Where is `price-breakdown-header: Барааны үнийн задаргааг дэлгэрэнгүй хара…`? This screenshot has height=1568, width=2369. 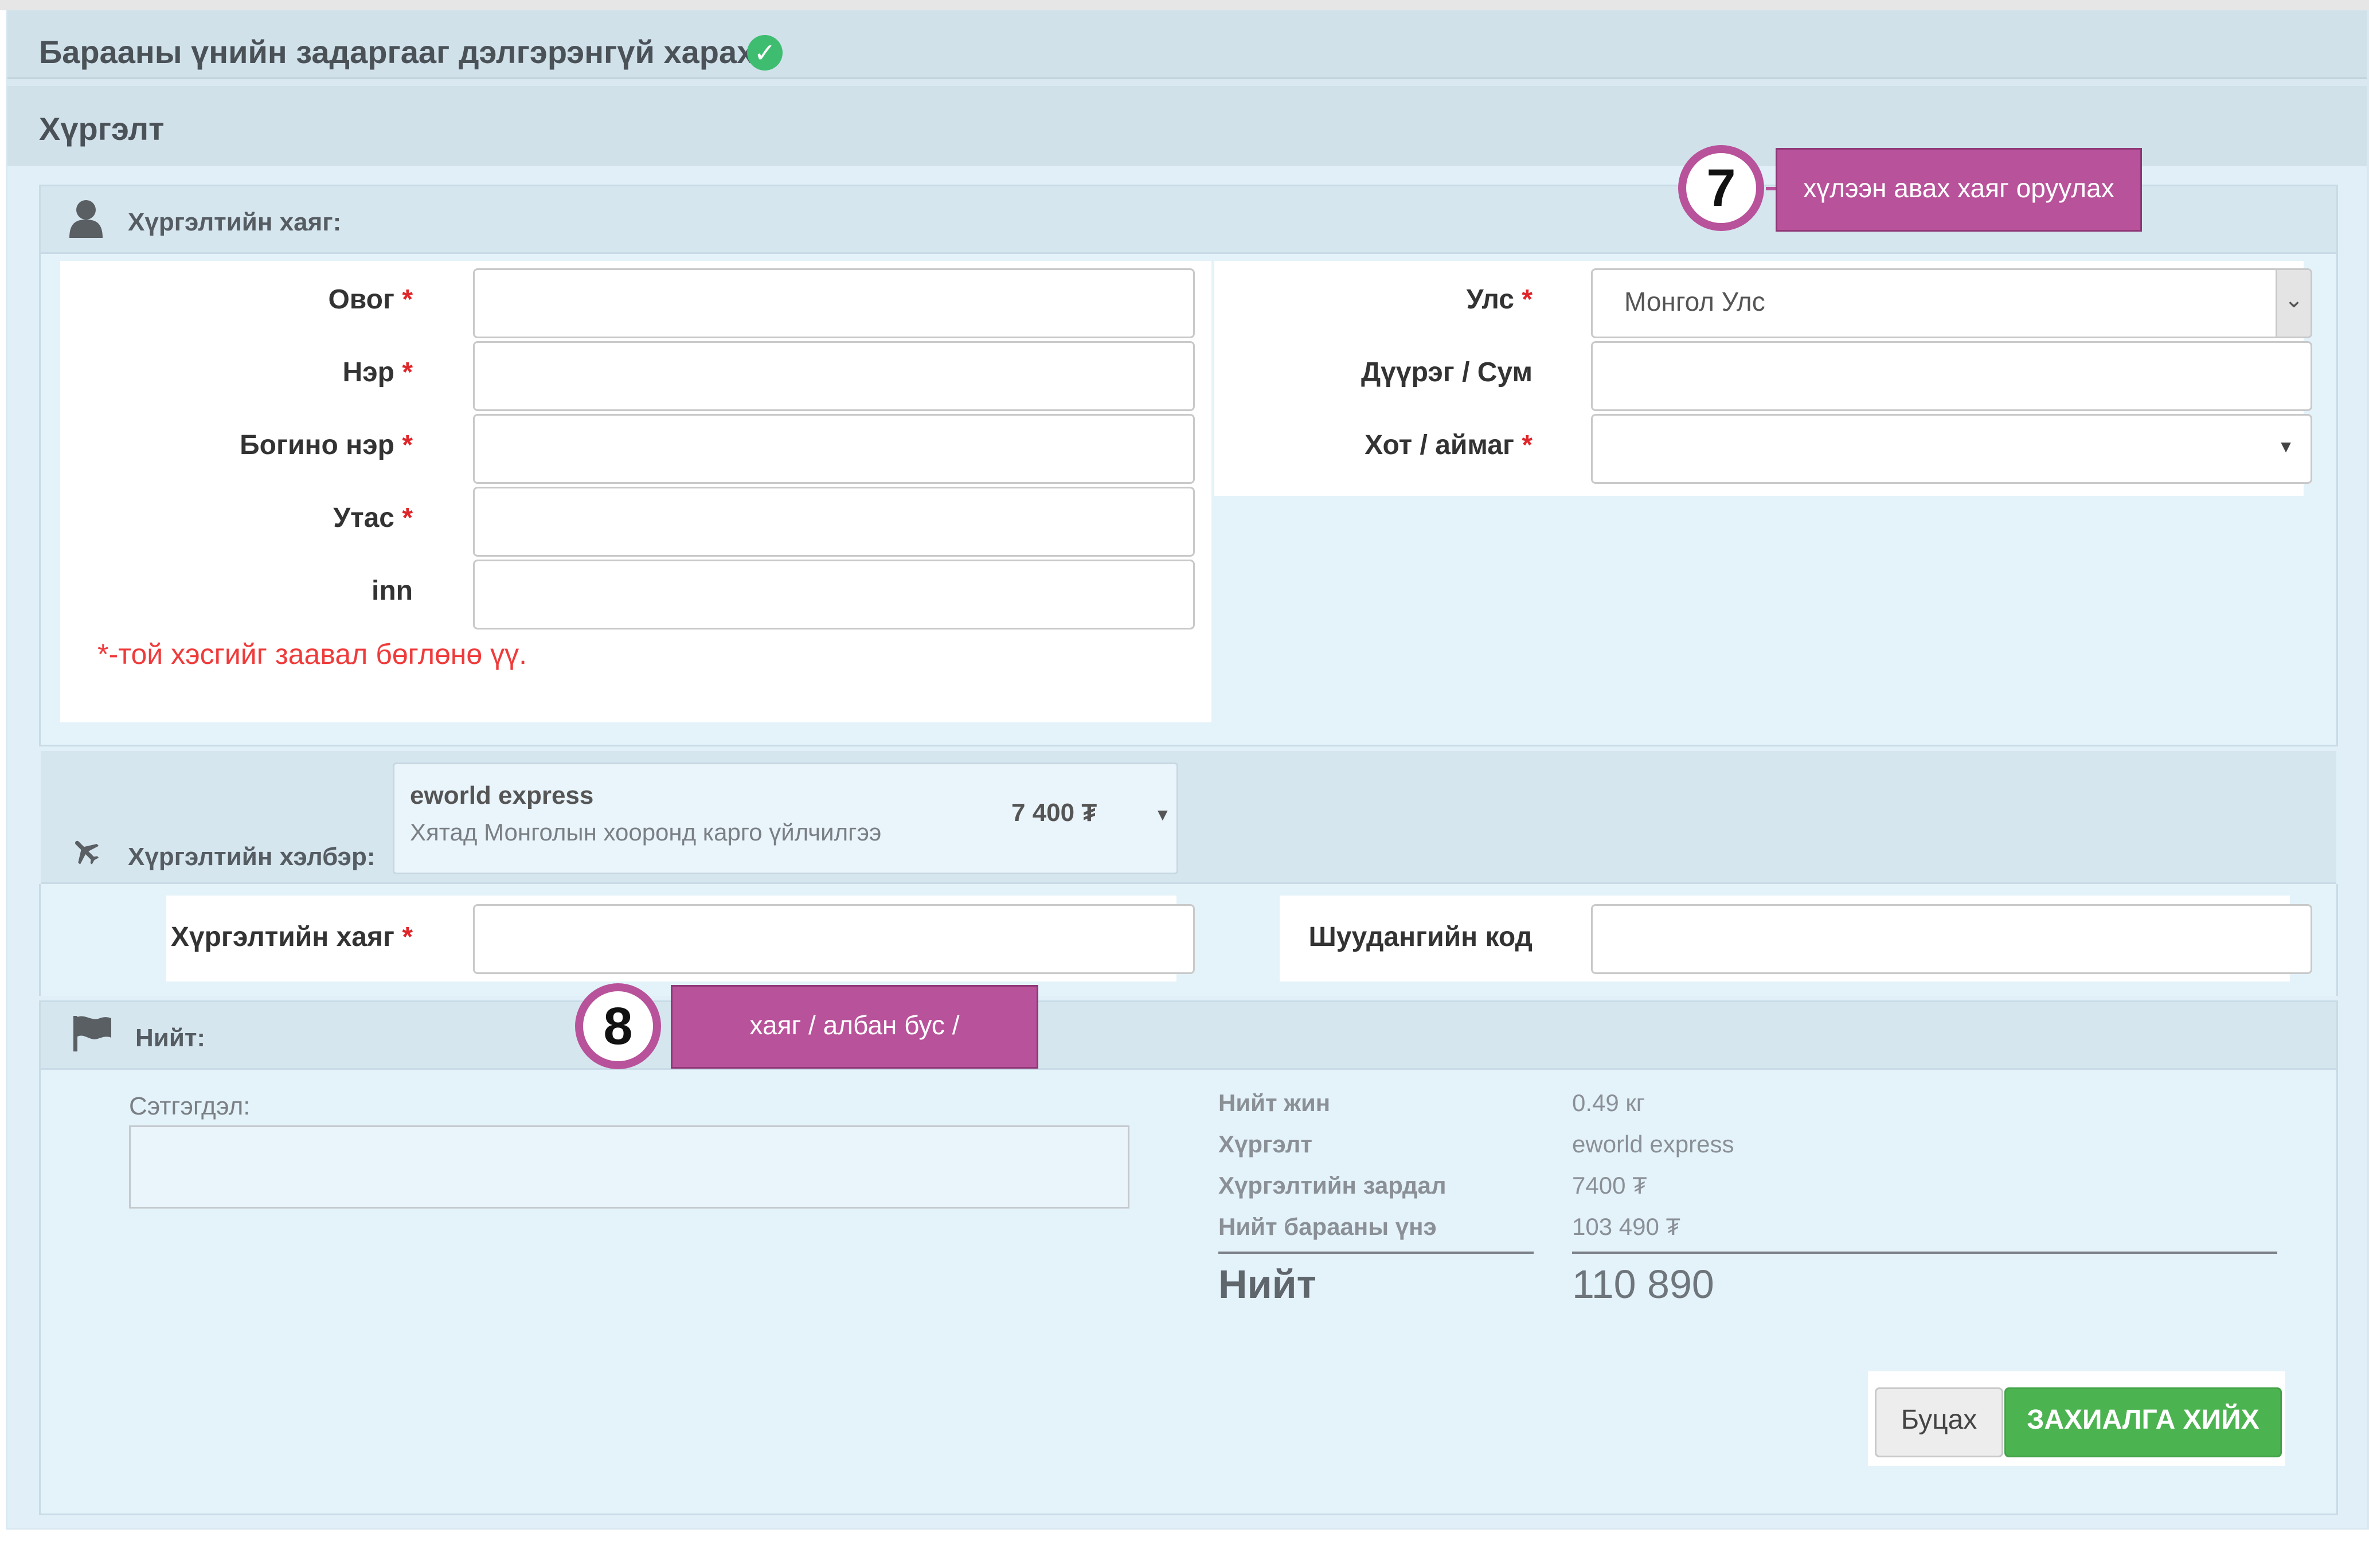
price-breakdown-header: Барааны үнийн задаргааг дэлгэрэнгүй хара… is located at coordinates (1187, 44).